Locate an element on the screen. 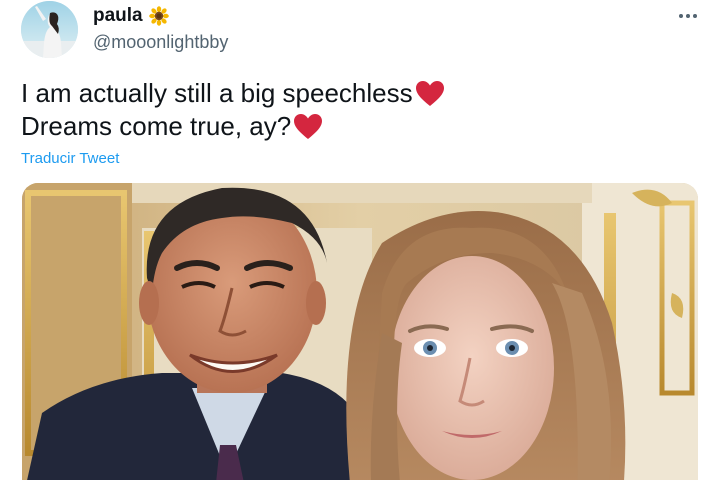 The width and height of the screenshot is (720, 480). tweet-line-2-text: Dreams come true, ay? is located at coordinates (156, 126).